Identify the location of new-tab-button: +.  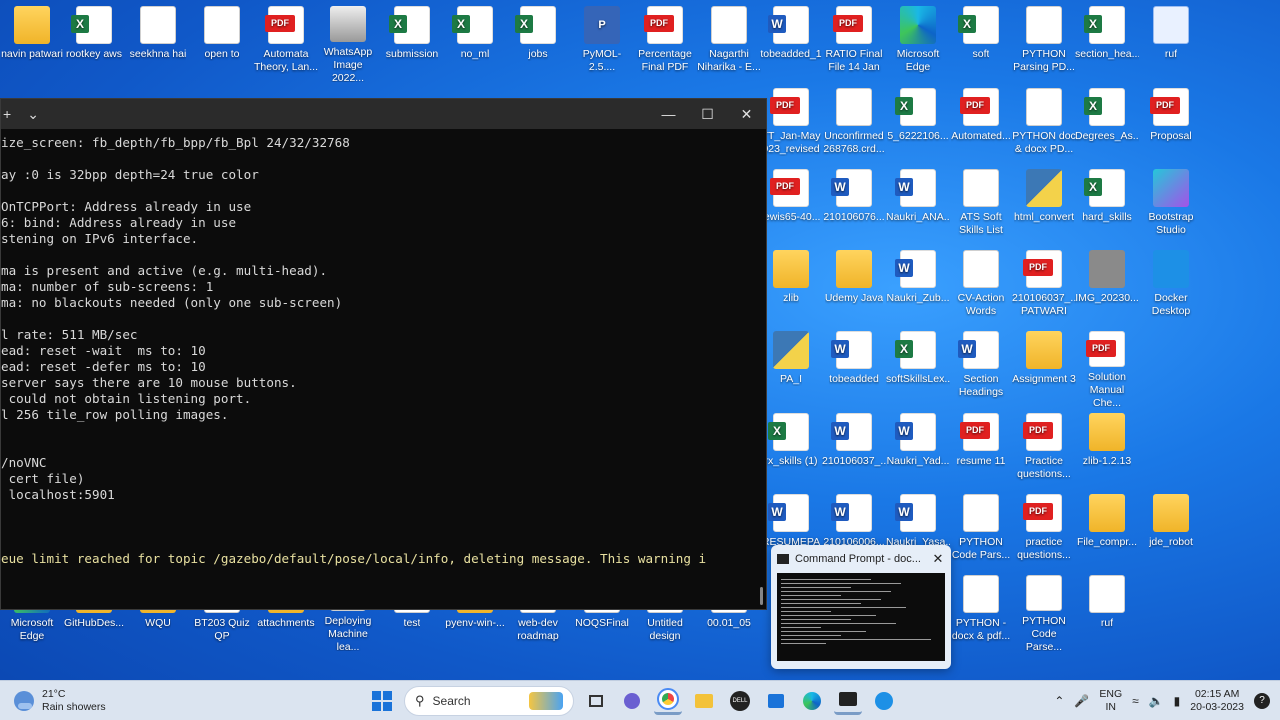
(7, 114).